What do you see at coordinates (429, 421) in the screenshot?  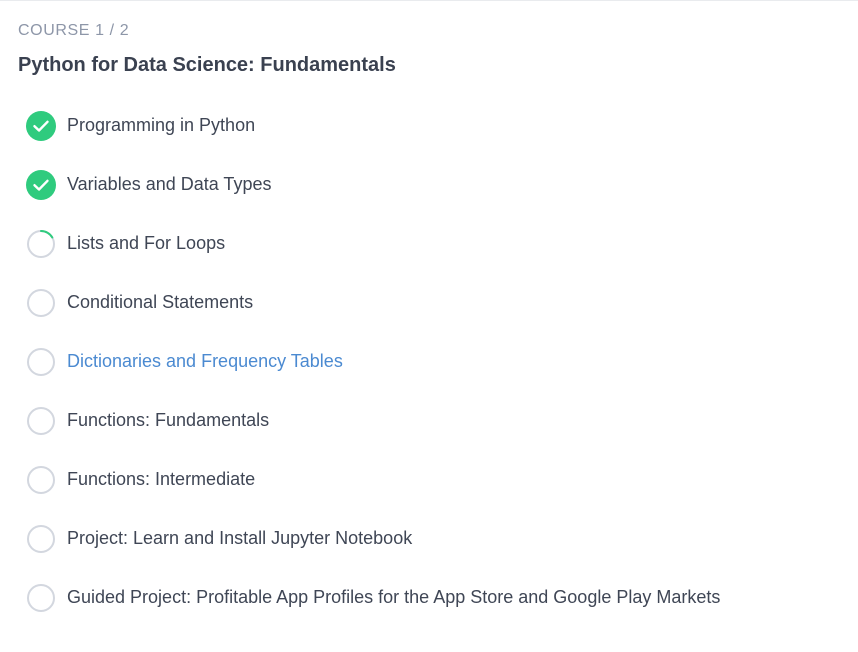 I see `lesson-item-functions-fundamentals: Functions: Fundamentals` at bounding box center [429, 421].